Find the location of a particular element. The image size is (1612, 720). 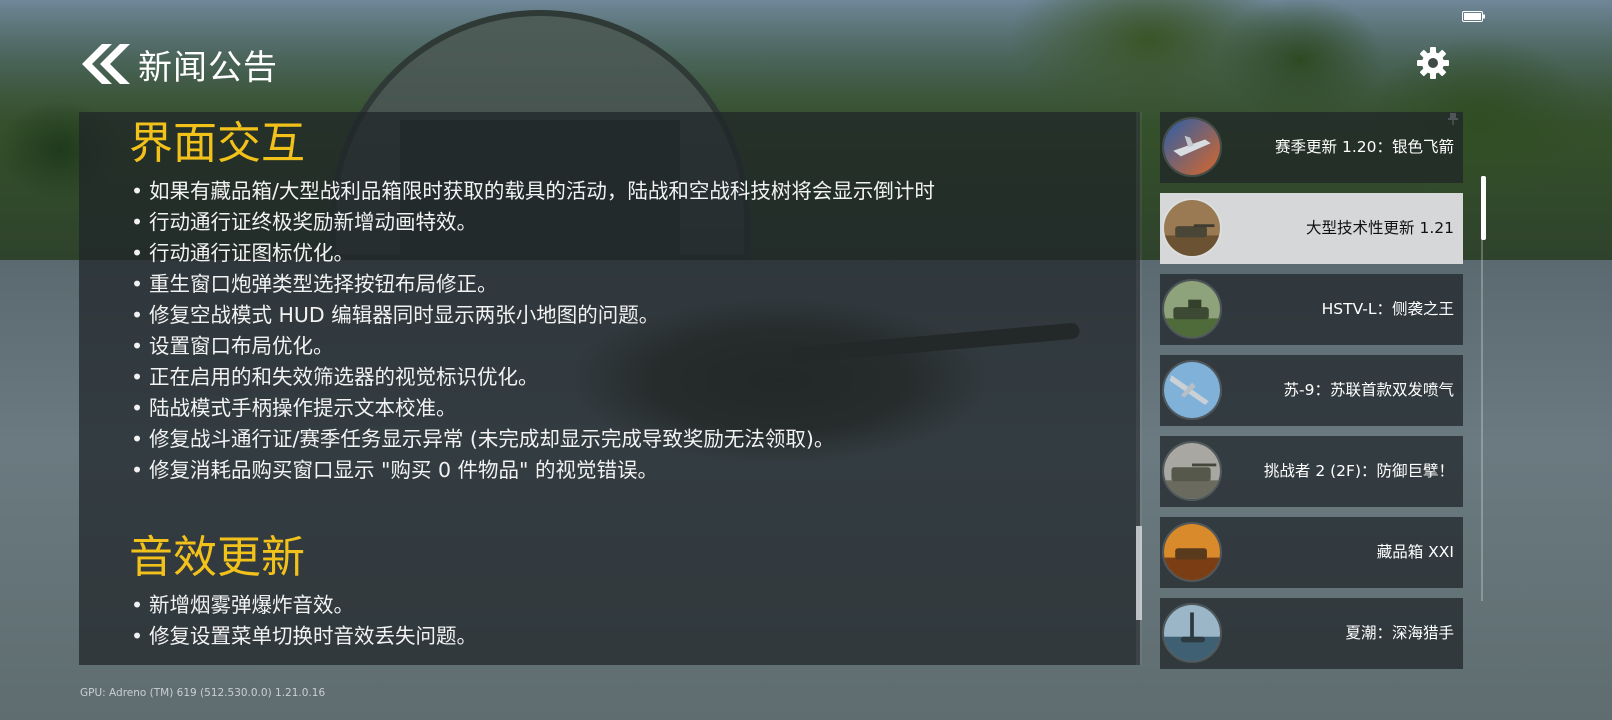

desert-tank-thumbnail is located at coordinates (1192, 228).